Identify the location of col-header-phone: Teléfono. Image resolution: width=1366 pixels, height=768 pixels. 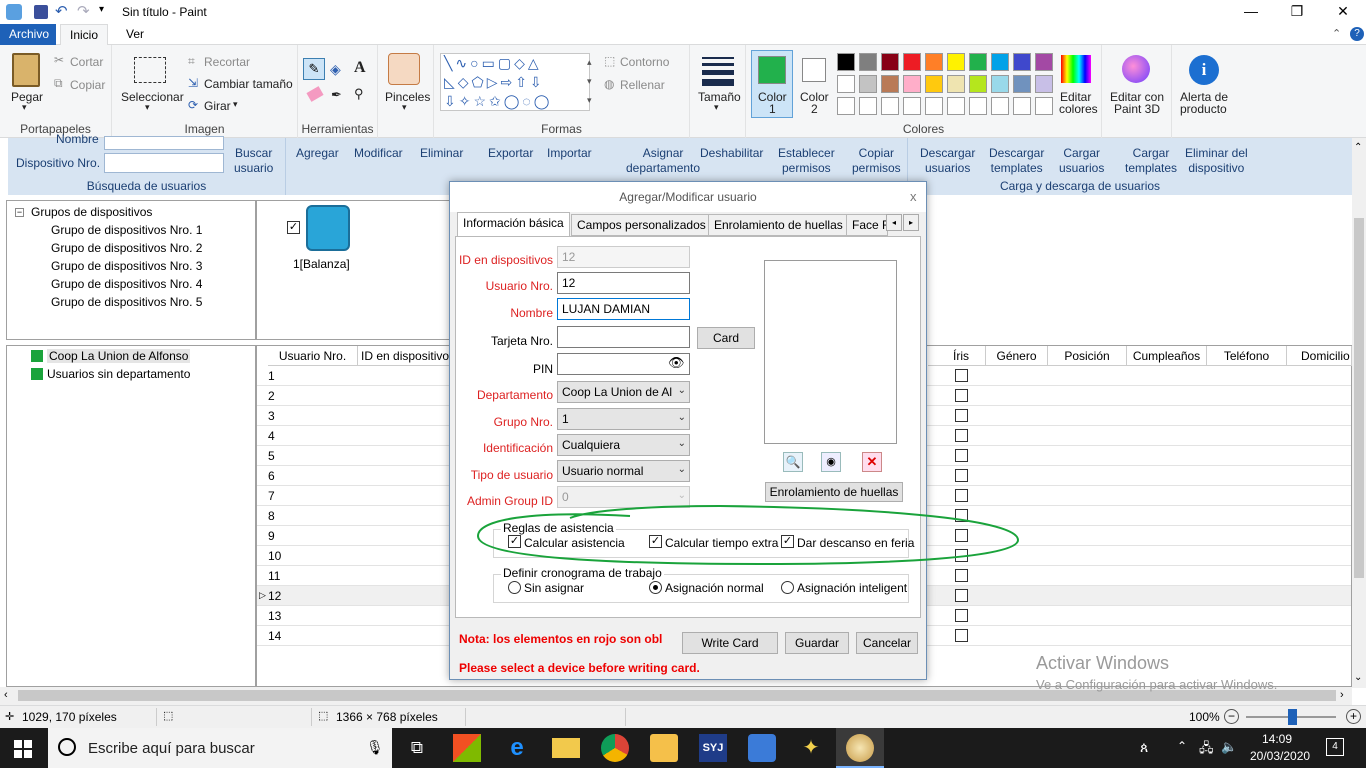
(1247, 356).